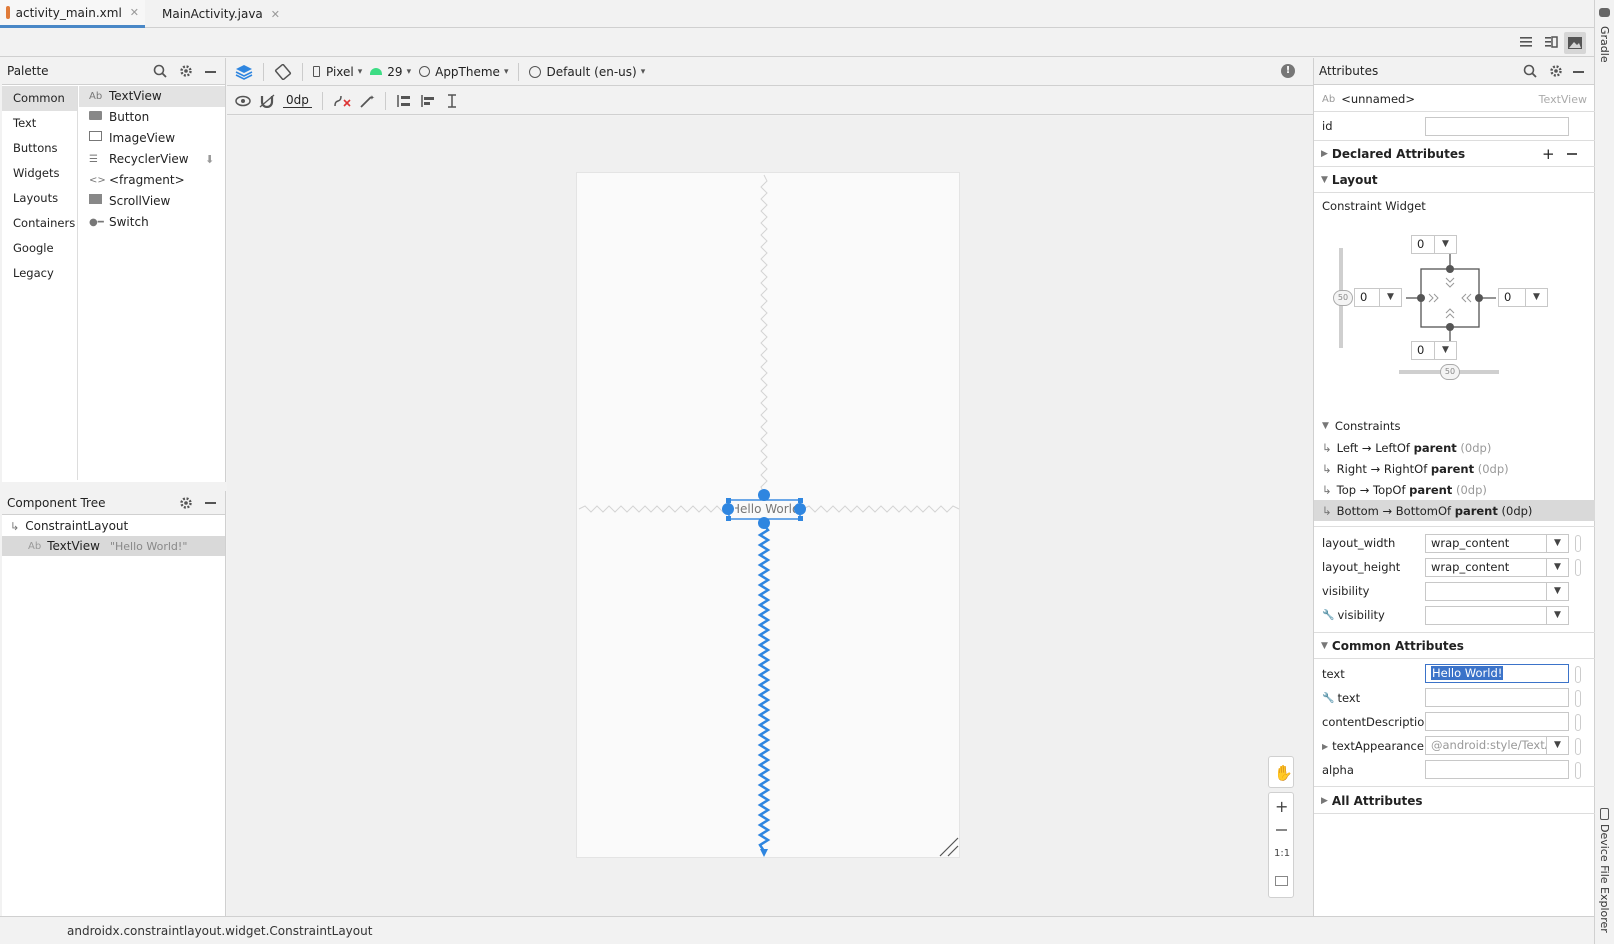 This screenshot has width=1614, height=944. I want to click on api-selector: 29 ▾, so click(390, 72).